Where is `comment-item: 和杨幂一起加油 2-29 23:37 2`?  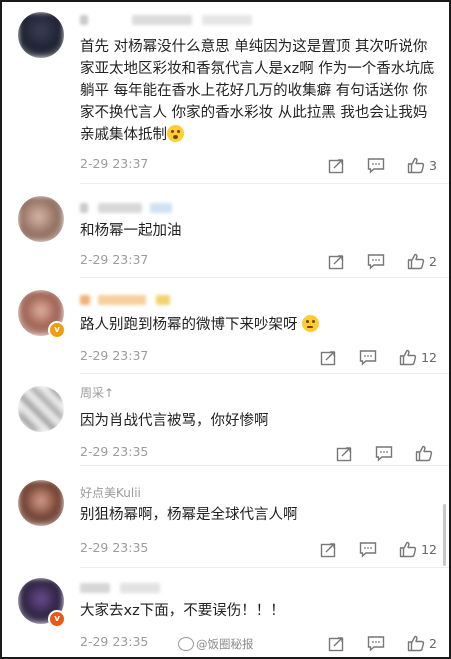
comment-item: 和杨幂一起加油 2-29 23:37 2 is located at coordinates (225, 231).